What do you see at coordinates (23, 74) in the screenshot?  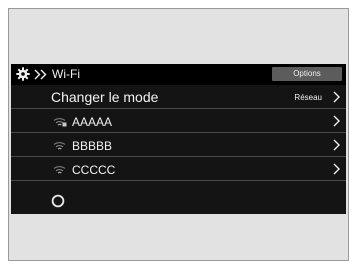 I see `gear-icon` at bounding box center [23, 74].